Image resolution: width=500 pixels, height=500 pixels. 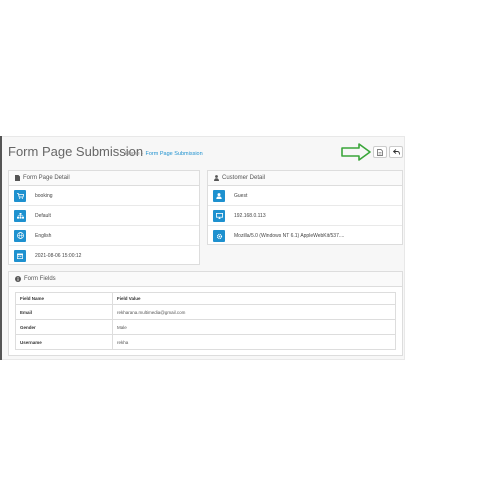 I want to click on ip-value: 192.168.0.113, so click(x=250, y=215).